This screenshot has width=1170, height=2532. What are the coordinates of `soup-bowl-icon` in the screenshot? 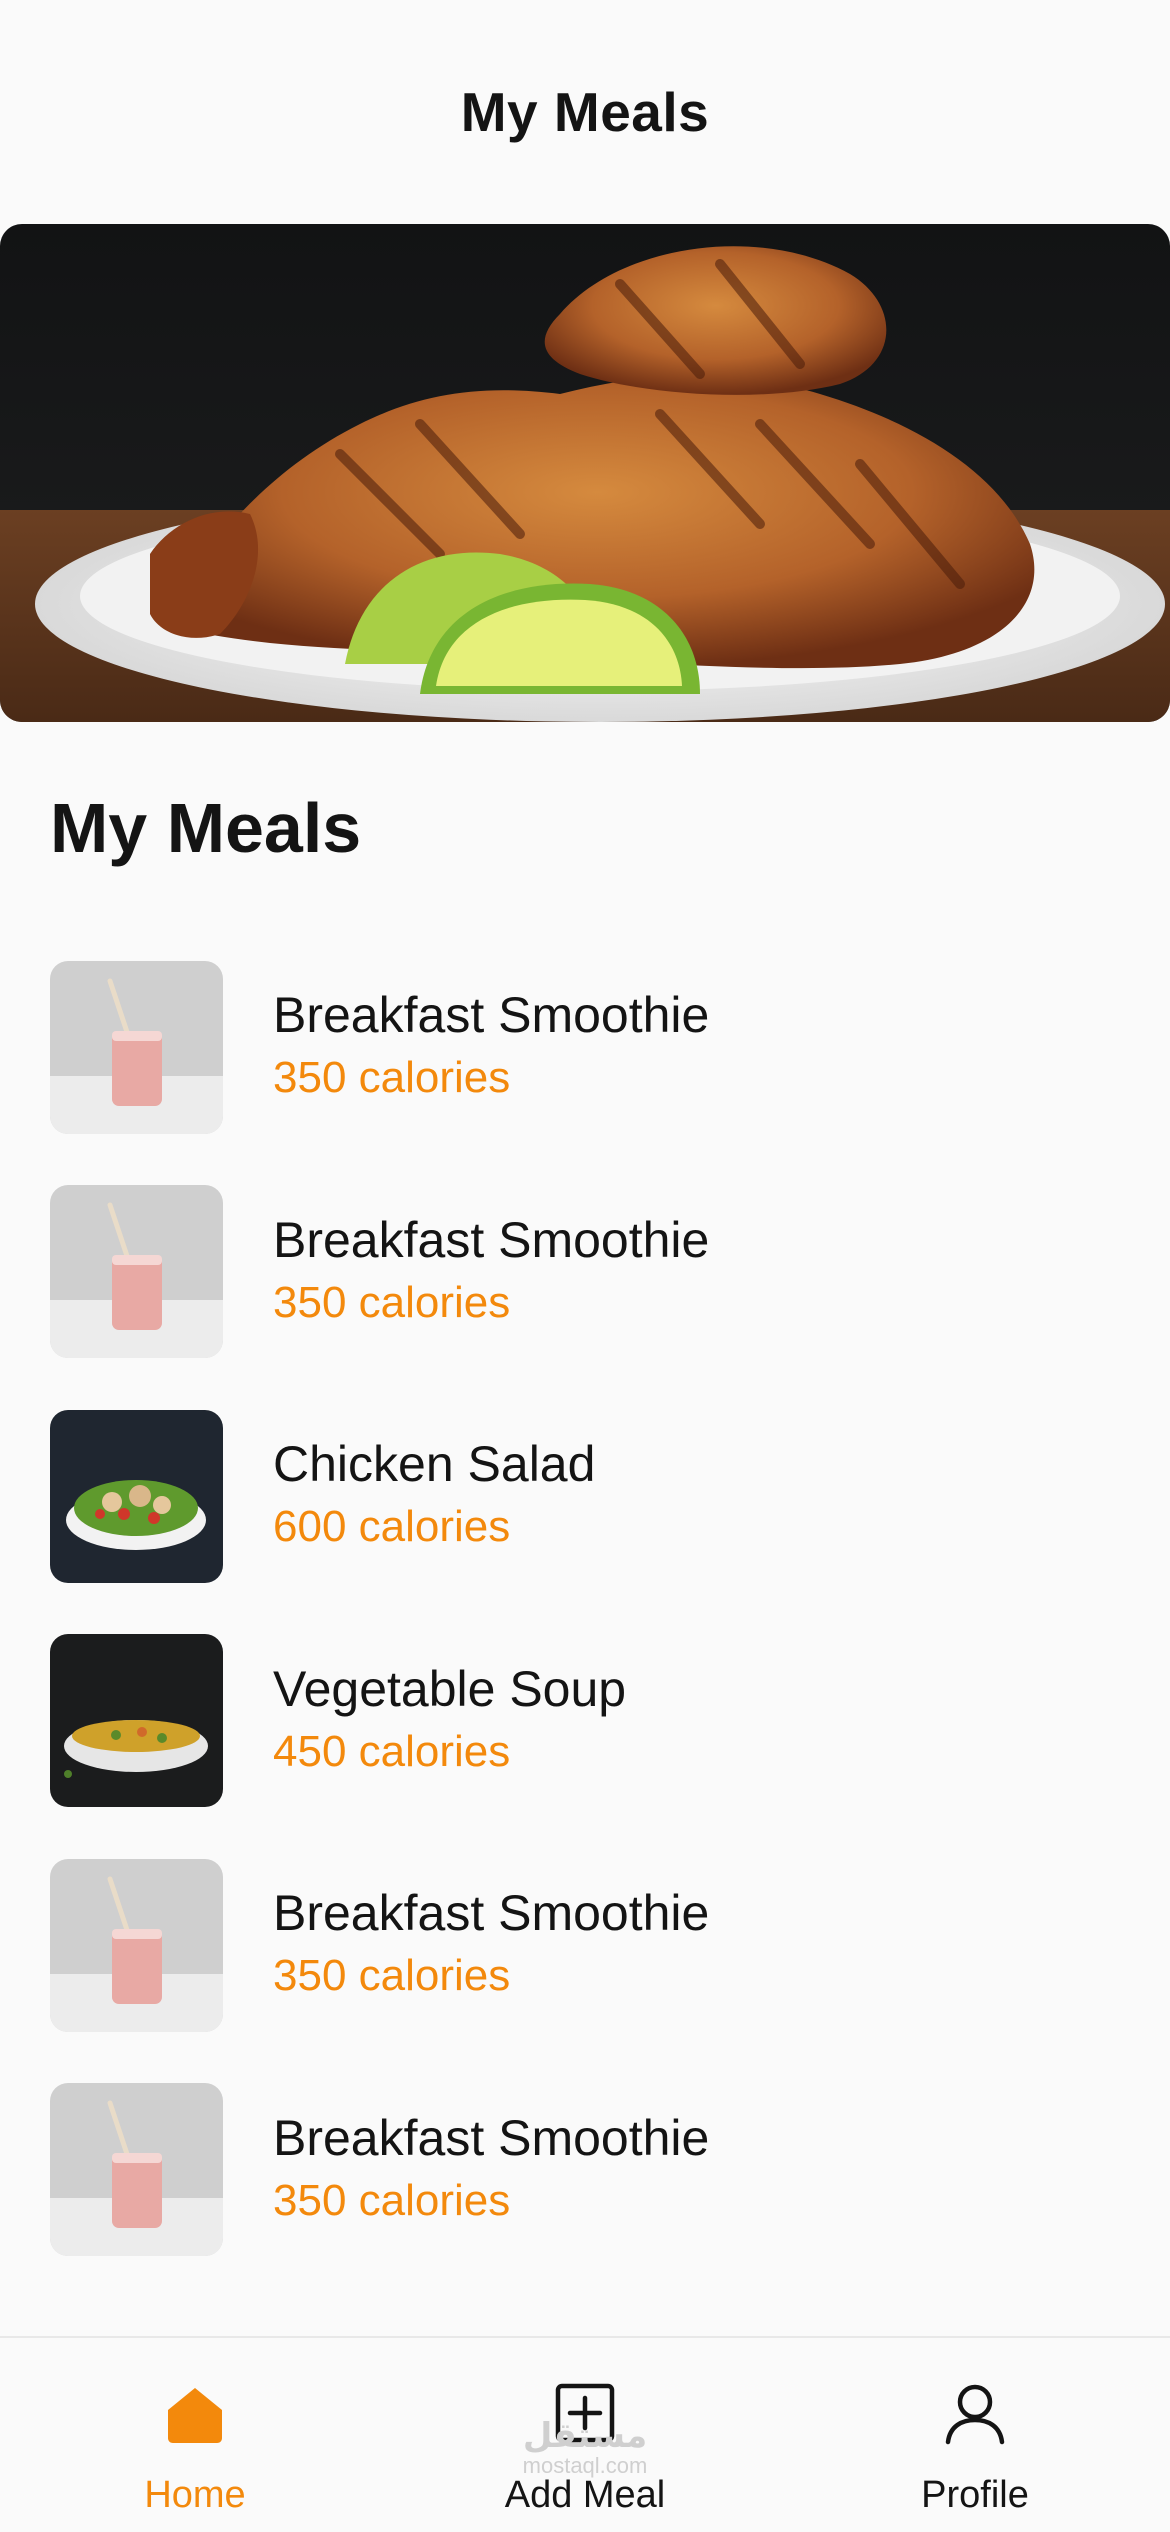 It's located at (136, 1721).